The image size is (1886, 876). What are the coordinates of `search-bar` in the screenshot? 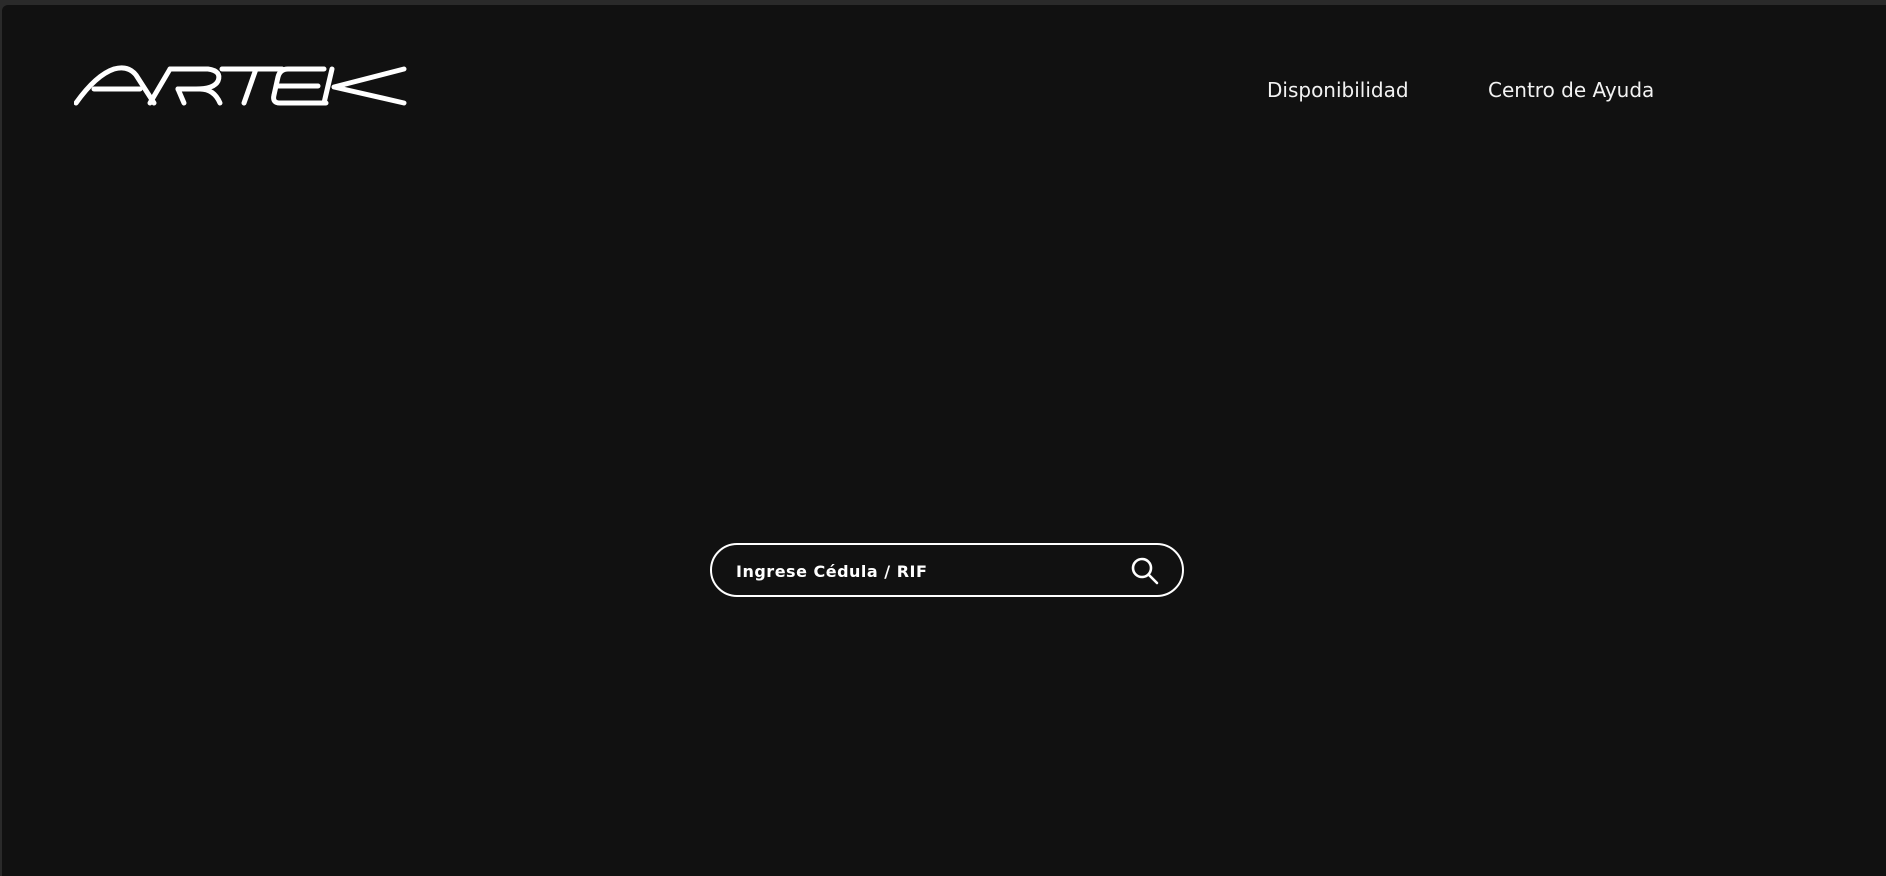 It's located at (947, 570).